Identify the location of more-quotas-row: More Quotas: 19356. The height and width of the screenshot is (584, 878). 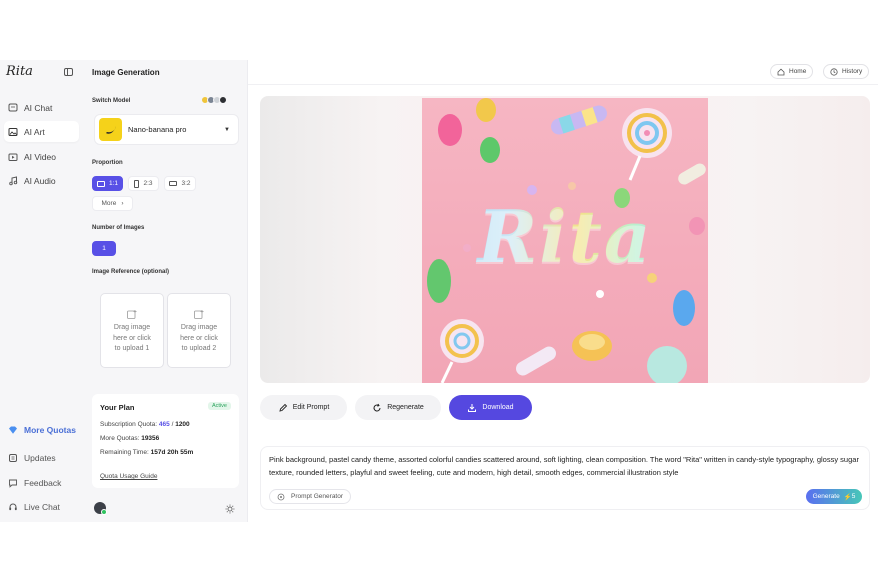
(129, 438).